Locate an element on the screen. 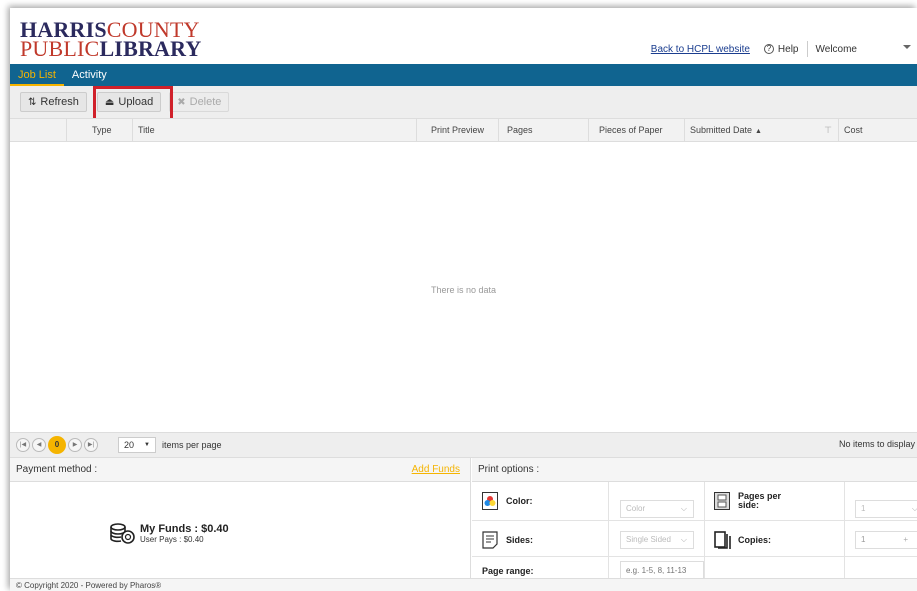 The width and height of the screenshot is (917, 591). items-per-page-label: items per page is located at coordinates (192, 445).